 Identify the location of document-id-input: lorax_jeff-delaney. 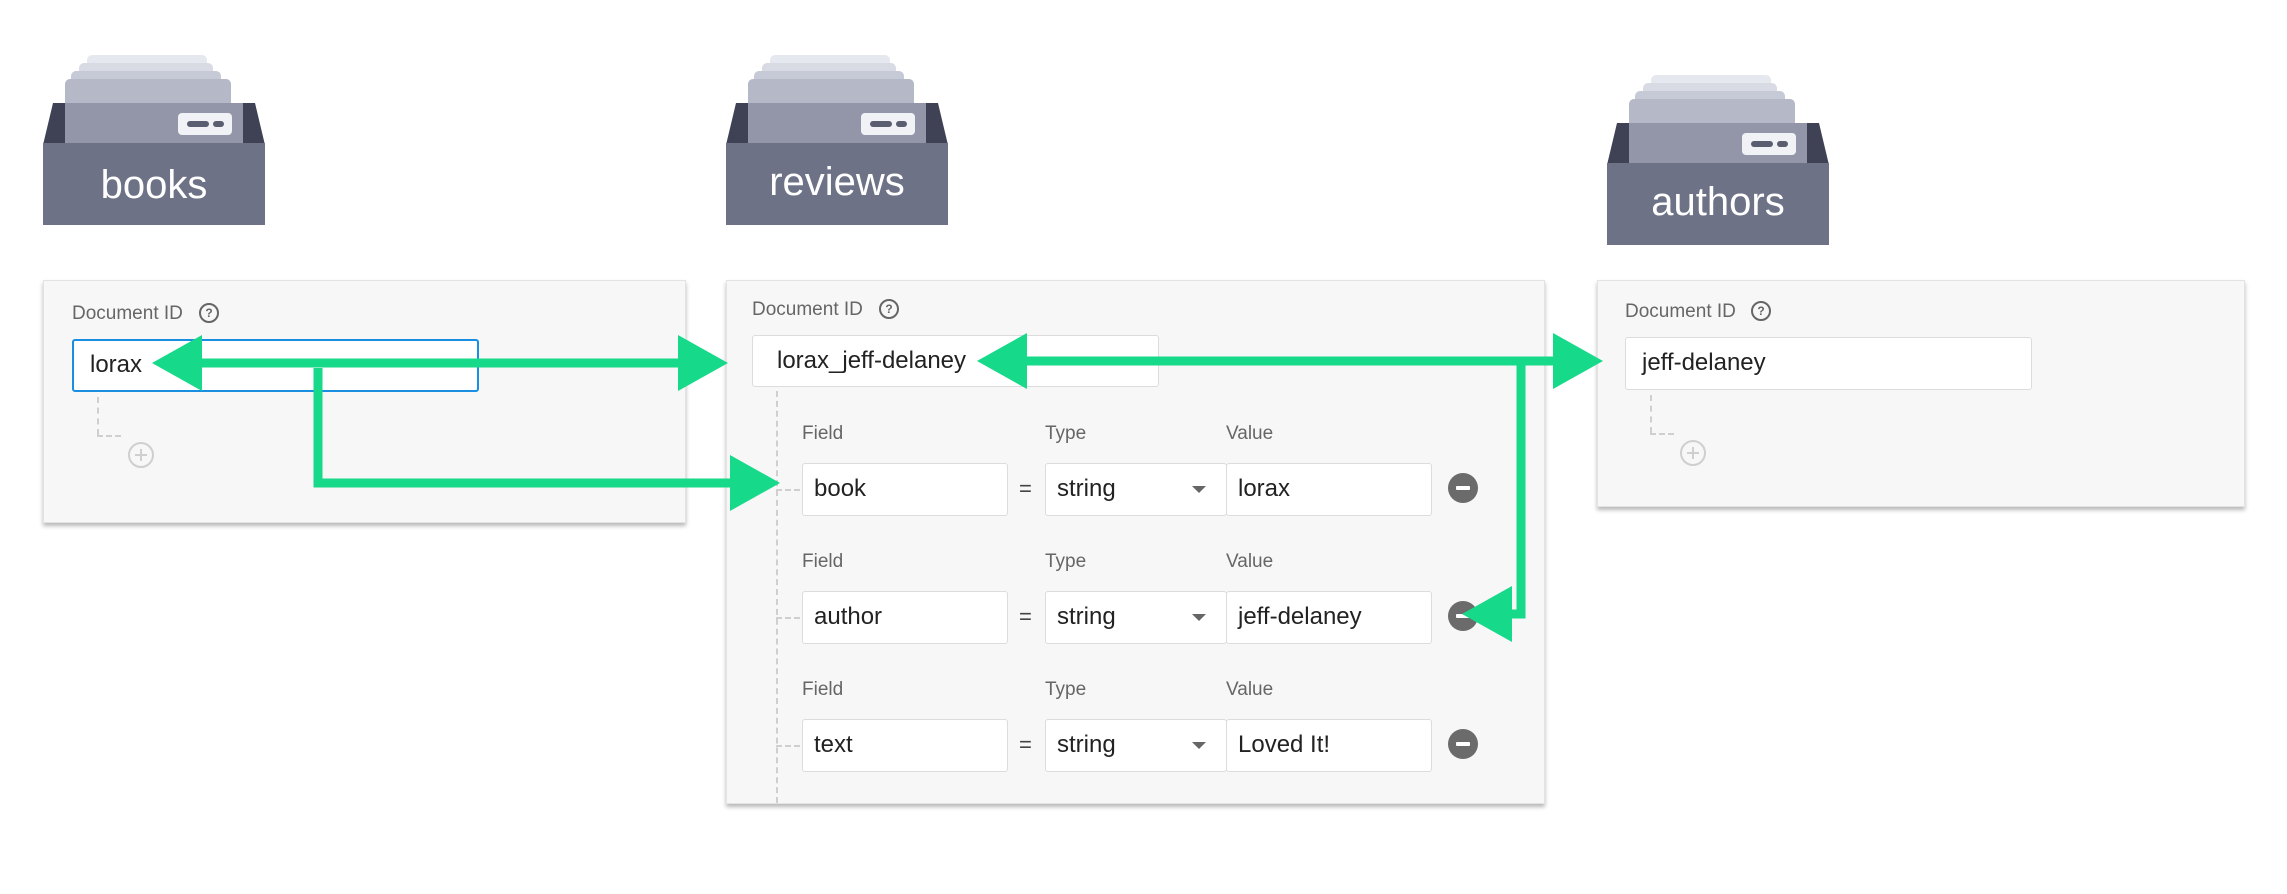
(955, 361).